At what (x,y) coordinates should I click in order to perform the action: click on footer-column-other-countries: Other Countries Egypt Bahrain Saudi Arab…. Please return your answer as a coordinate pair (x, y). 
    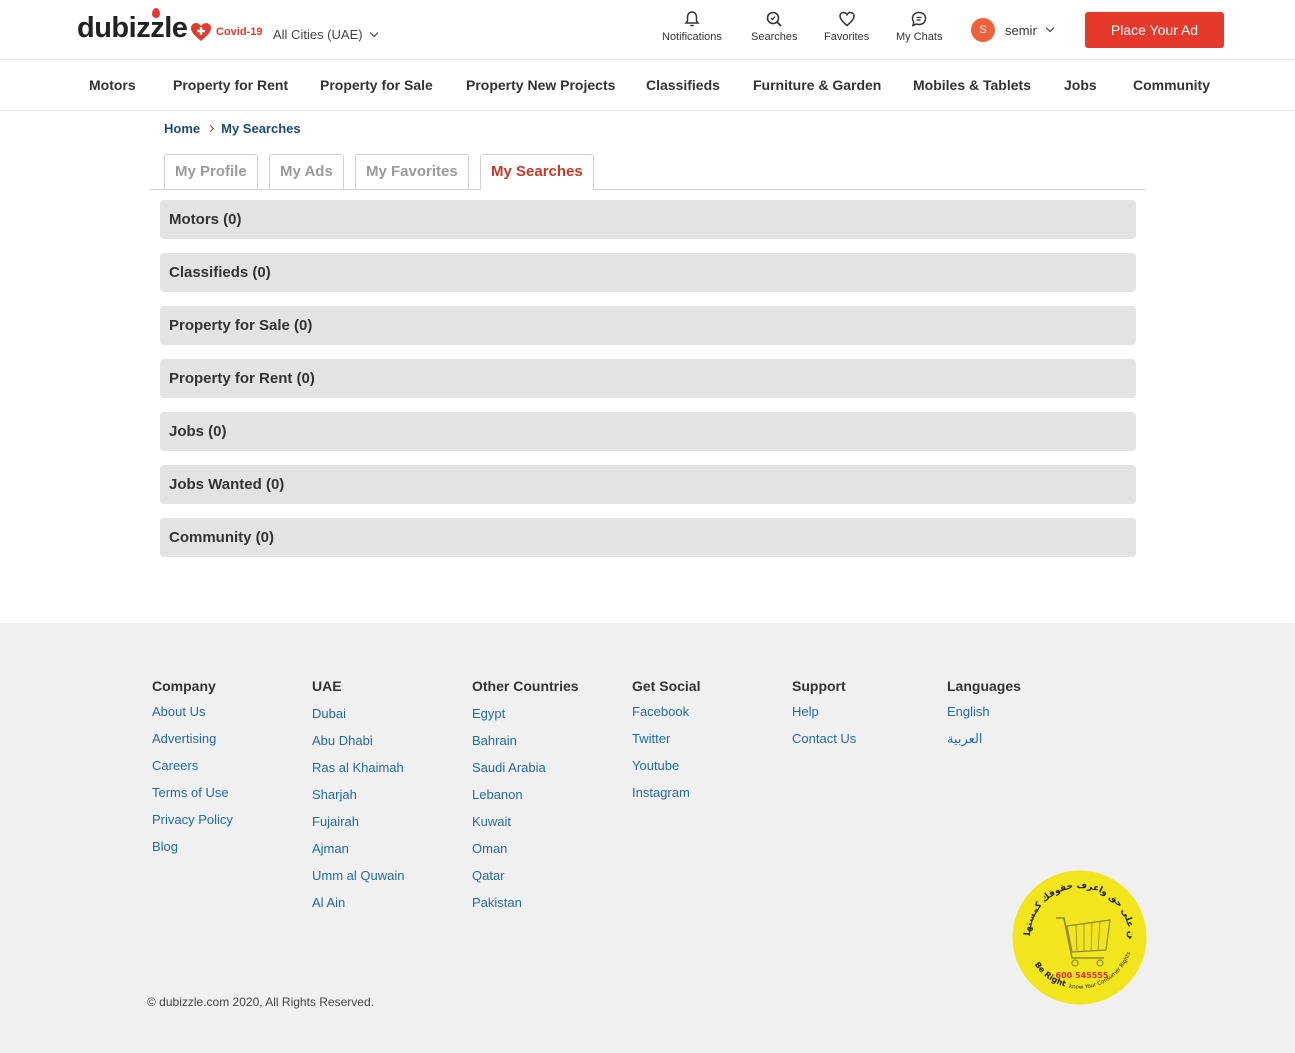
    Looking at the image, I should click on (525, 799).